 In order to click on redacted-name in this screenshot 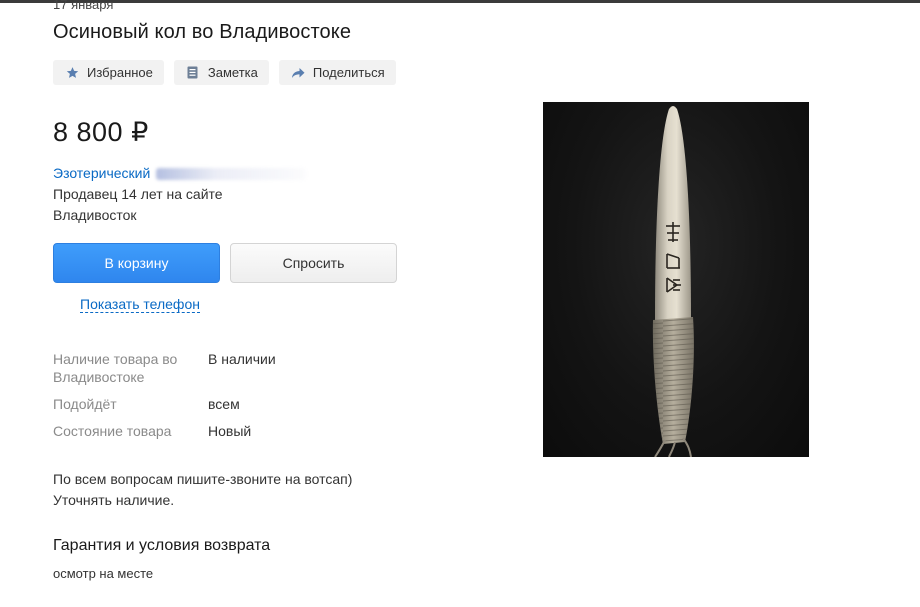, I will do `click(231, 173)`.